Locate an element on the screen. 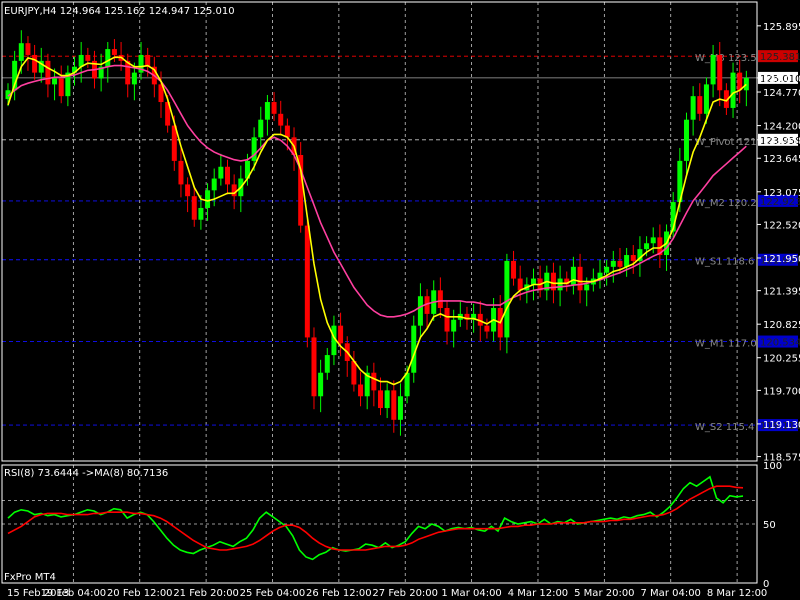 Image resolution: width=800 pixels, height=600 pixels. rsi-panel is located at coordinates (379, 518).